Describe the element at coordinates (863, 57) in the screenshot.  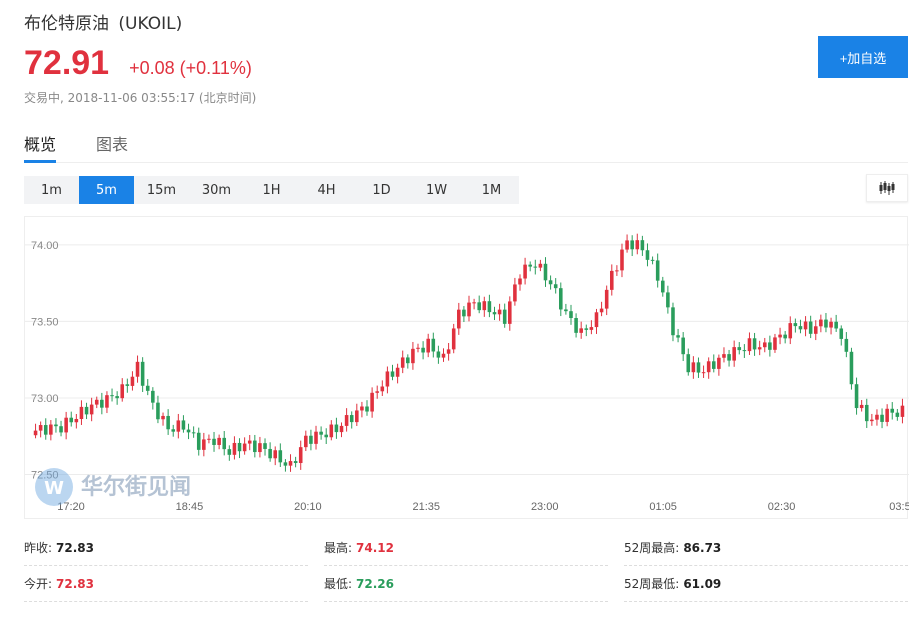
I see `add-watchlist-button: +加自选` at that location.